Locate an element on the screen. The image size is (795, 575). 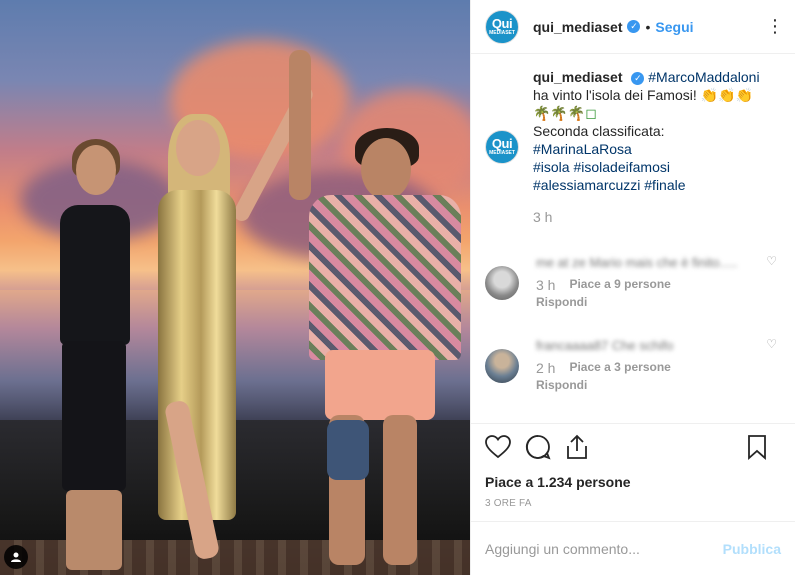
publish-button: Pubblica is located at coordinates (752, 549).